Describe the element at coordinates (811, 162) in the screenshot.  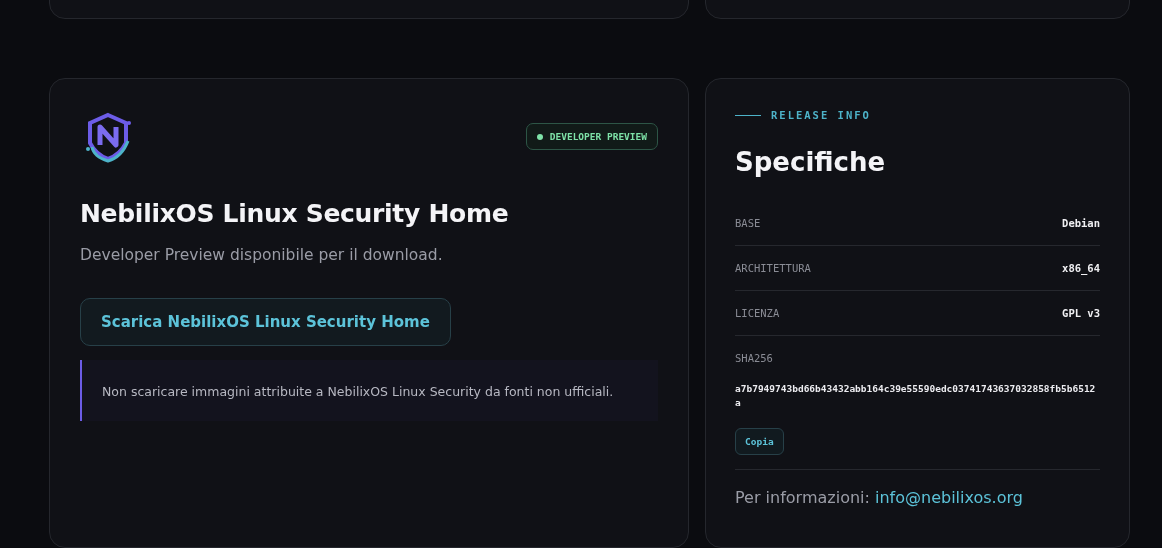
I see `section-title: Specifiche` at that location.